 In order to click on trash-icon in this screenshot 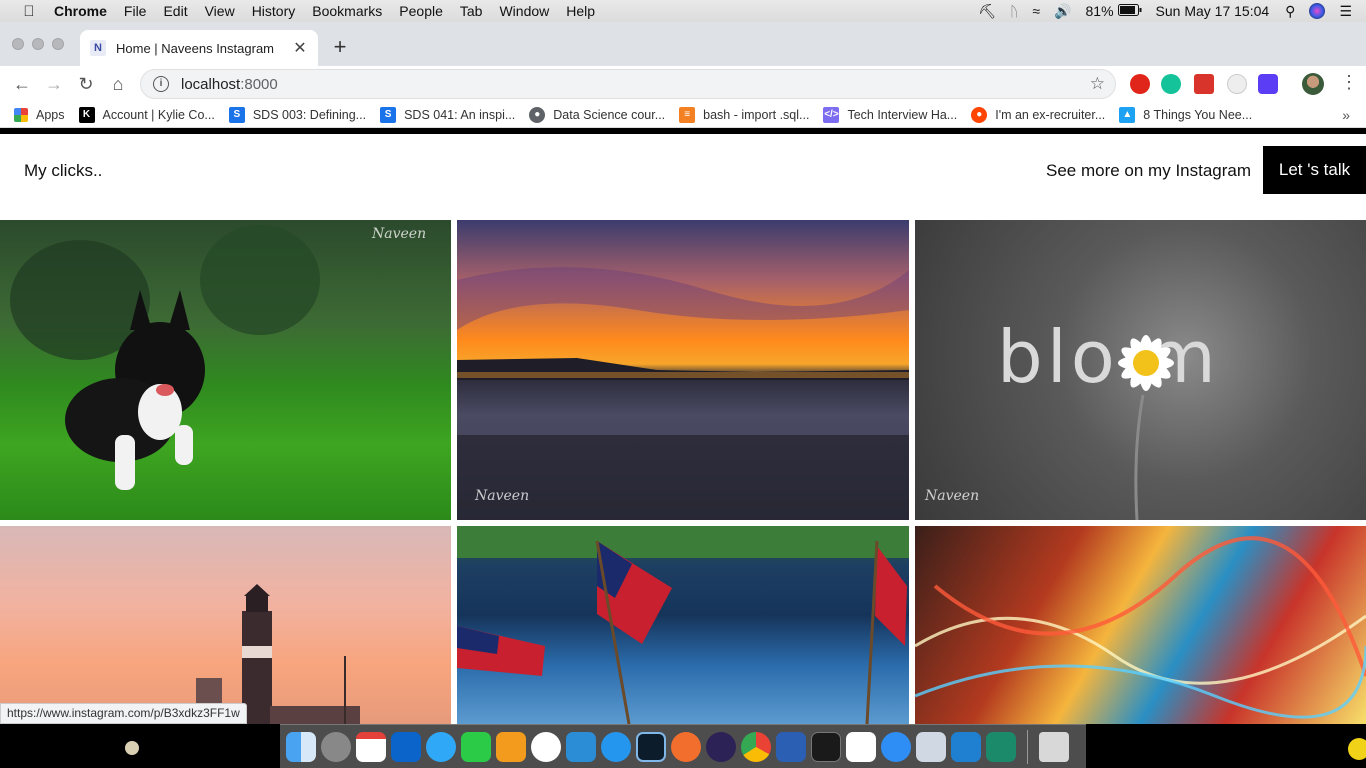, I will do `click(1054, 746)`.